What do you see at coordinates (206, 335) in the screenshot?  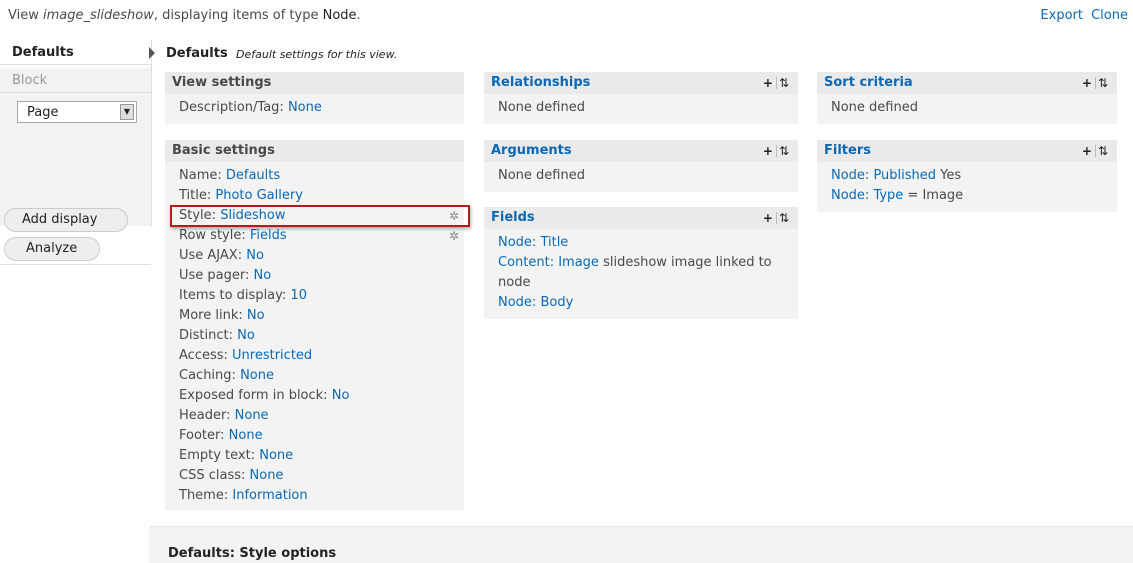 I see `setting-label: Distinct:` at bounding box center [206, 335].